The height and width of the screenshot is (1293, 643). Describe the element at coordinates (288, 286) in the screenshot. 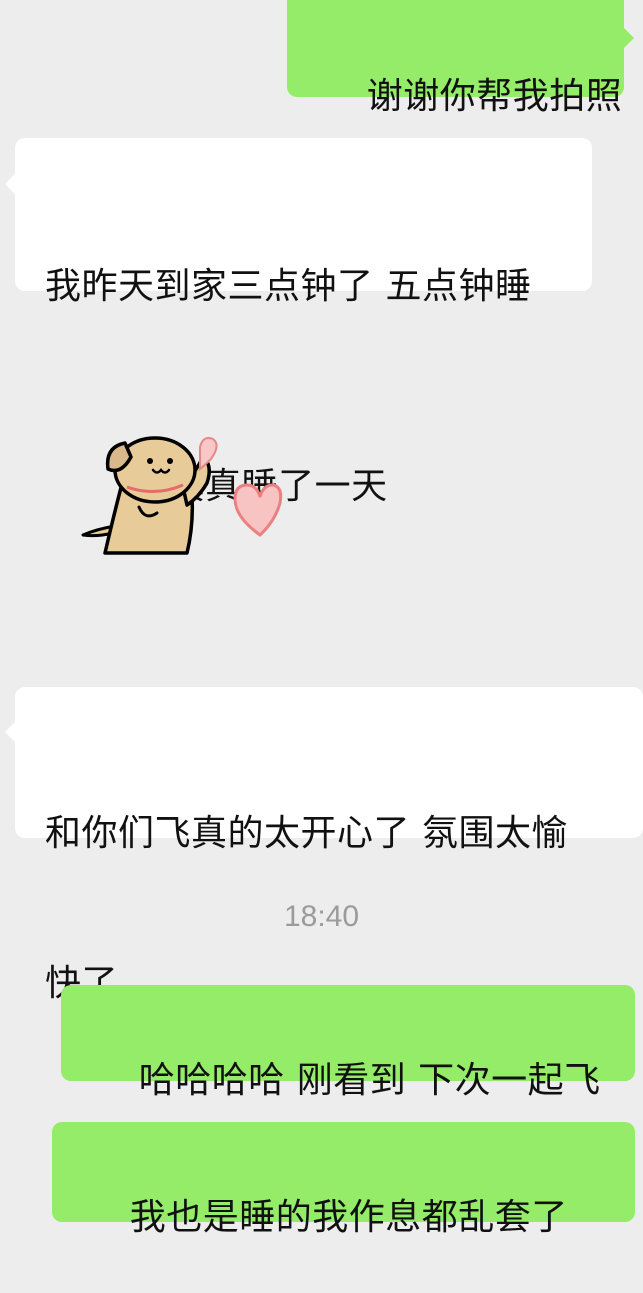

I see `message-text-line-1: 我昨天到家三点钟了 五点钟睡` at that location.